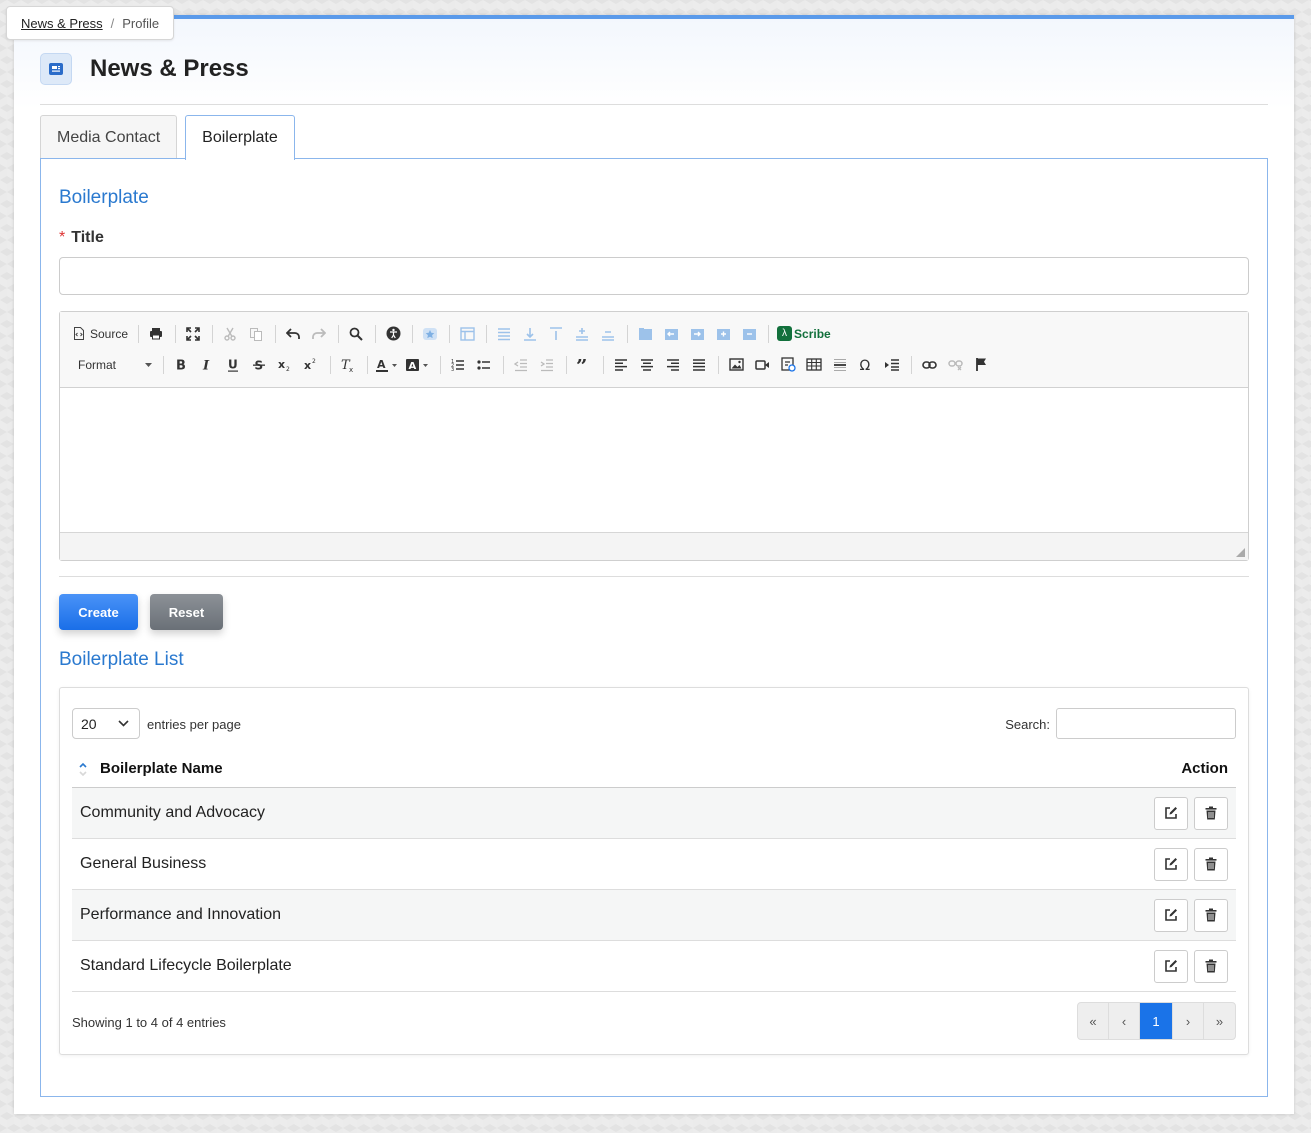  Describe the element at coordinates (98, 612) in the screenshot. I see `create-button: Create` at that location.